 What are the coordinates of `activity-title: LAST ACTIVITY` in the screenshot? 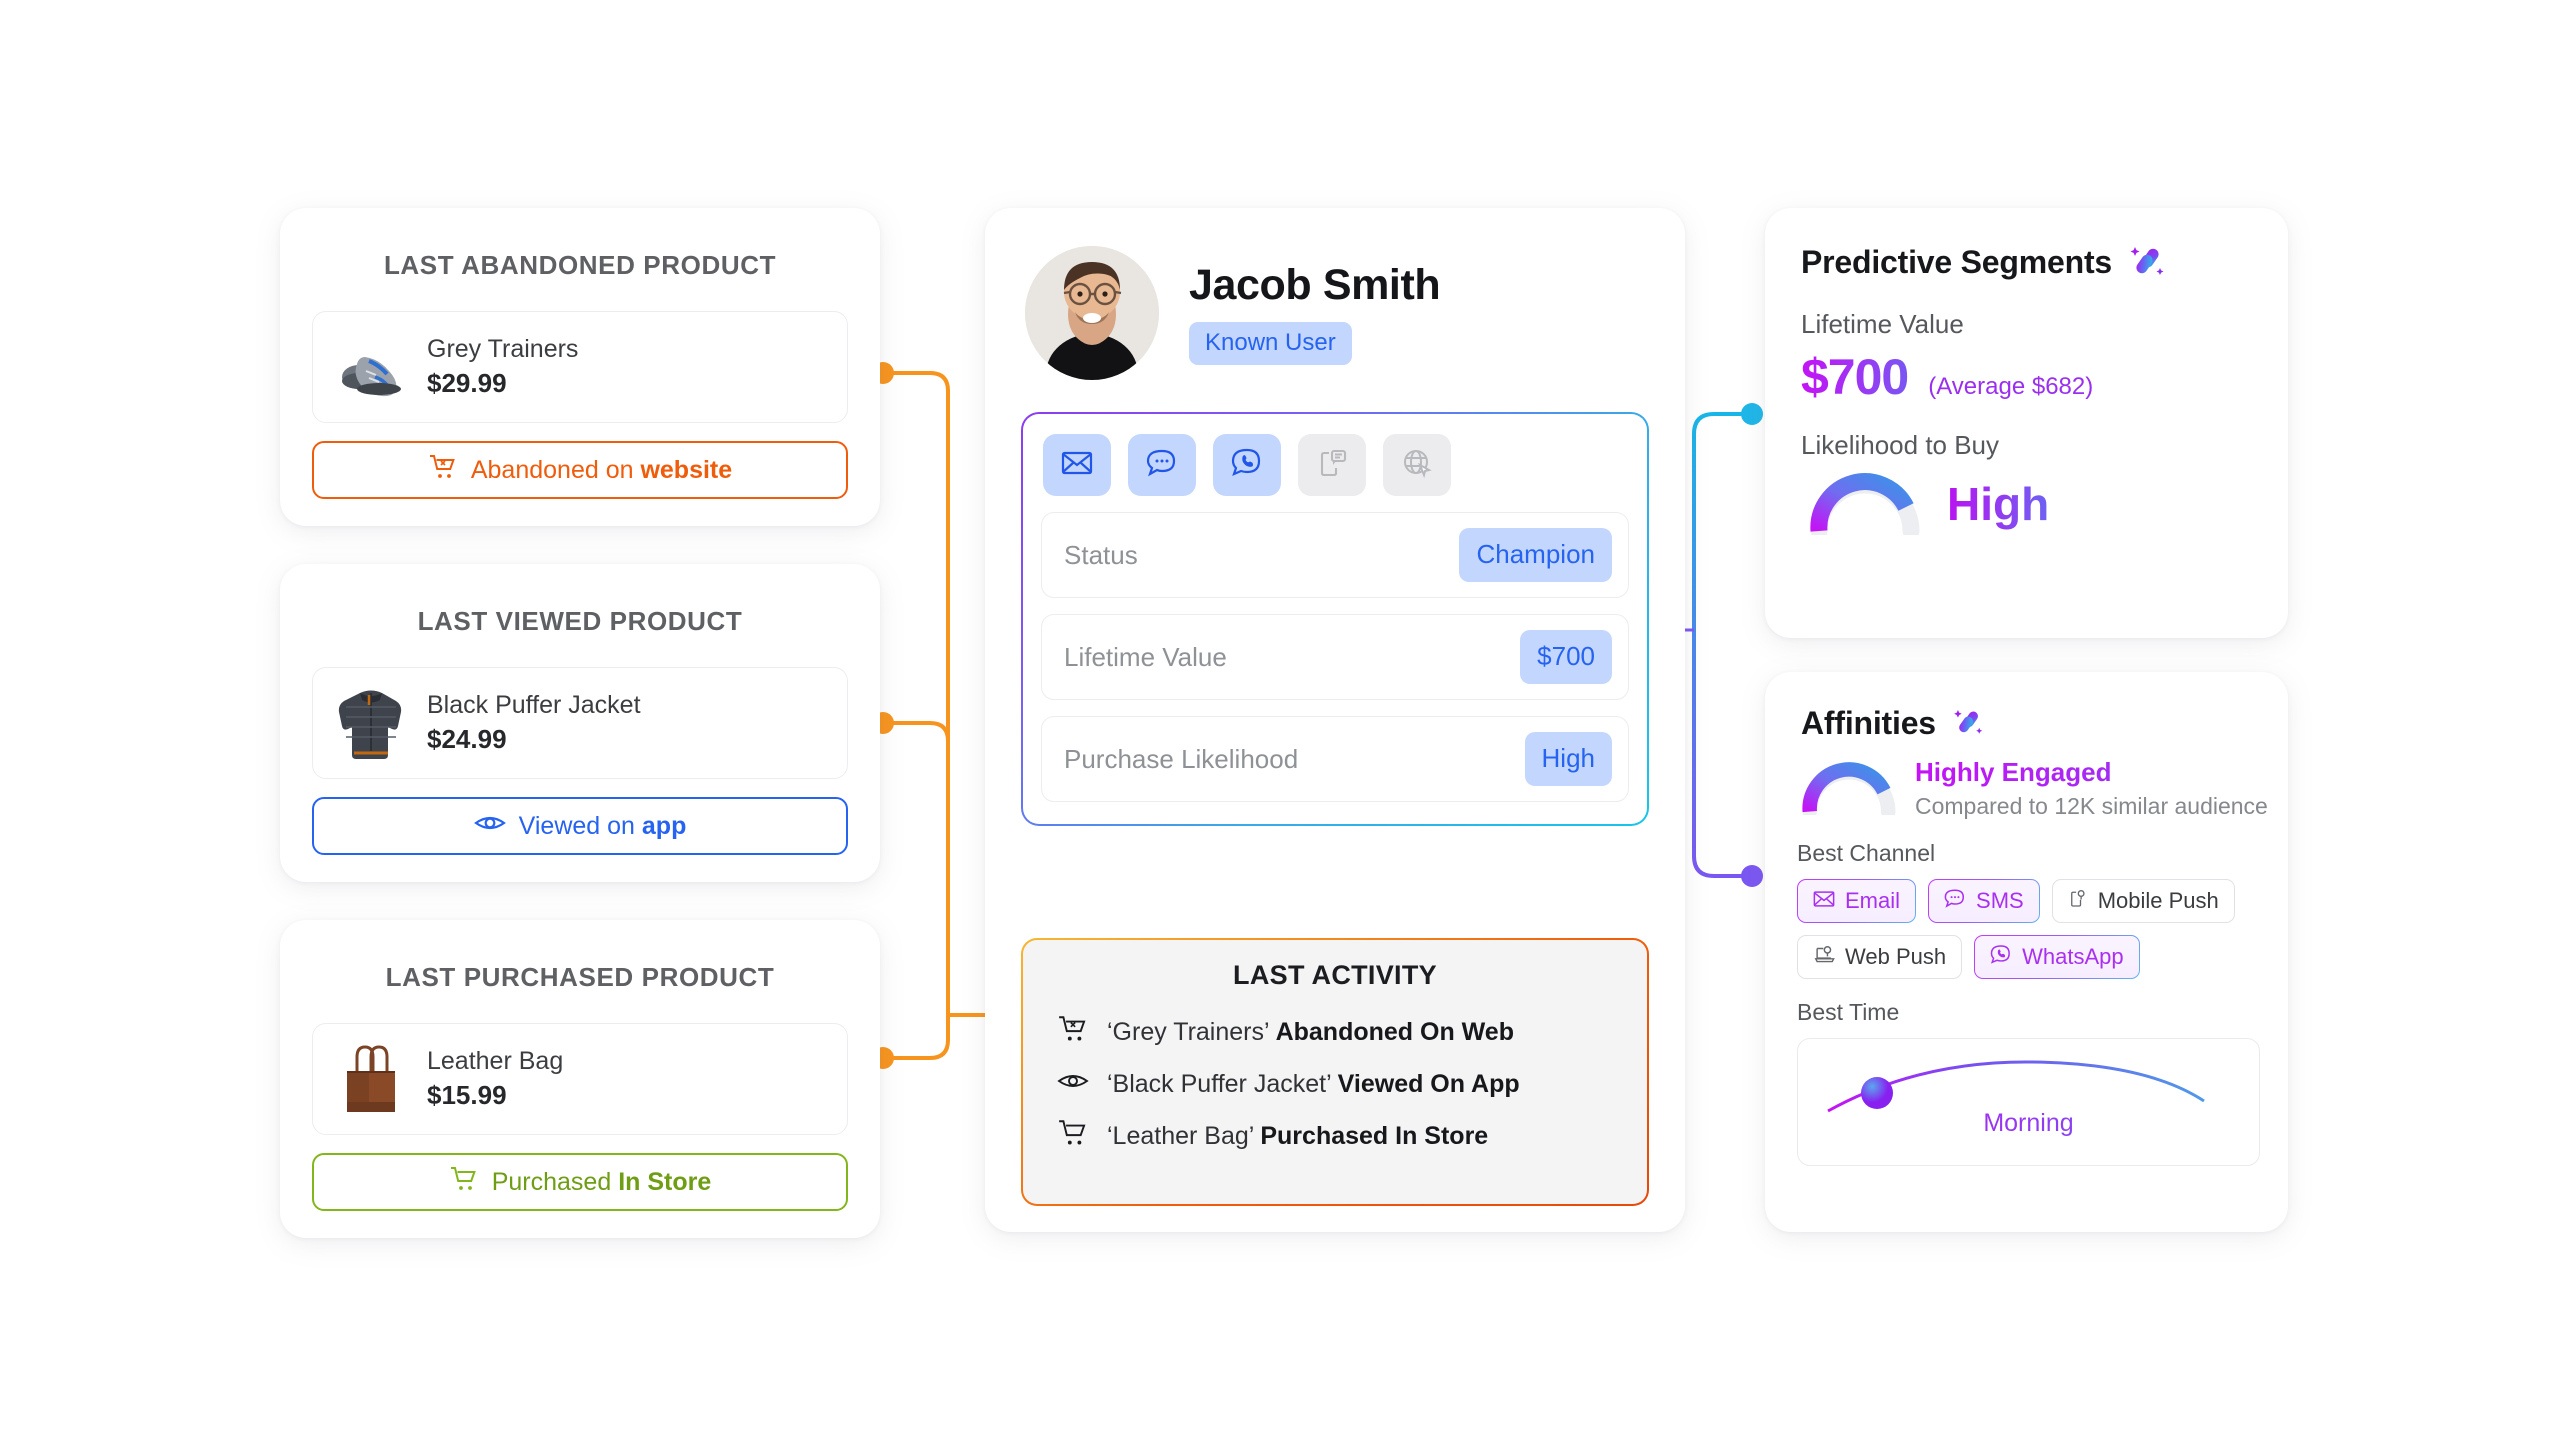 It's located at (1335, 975).